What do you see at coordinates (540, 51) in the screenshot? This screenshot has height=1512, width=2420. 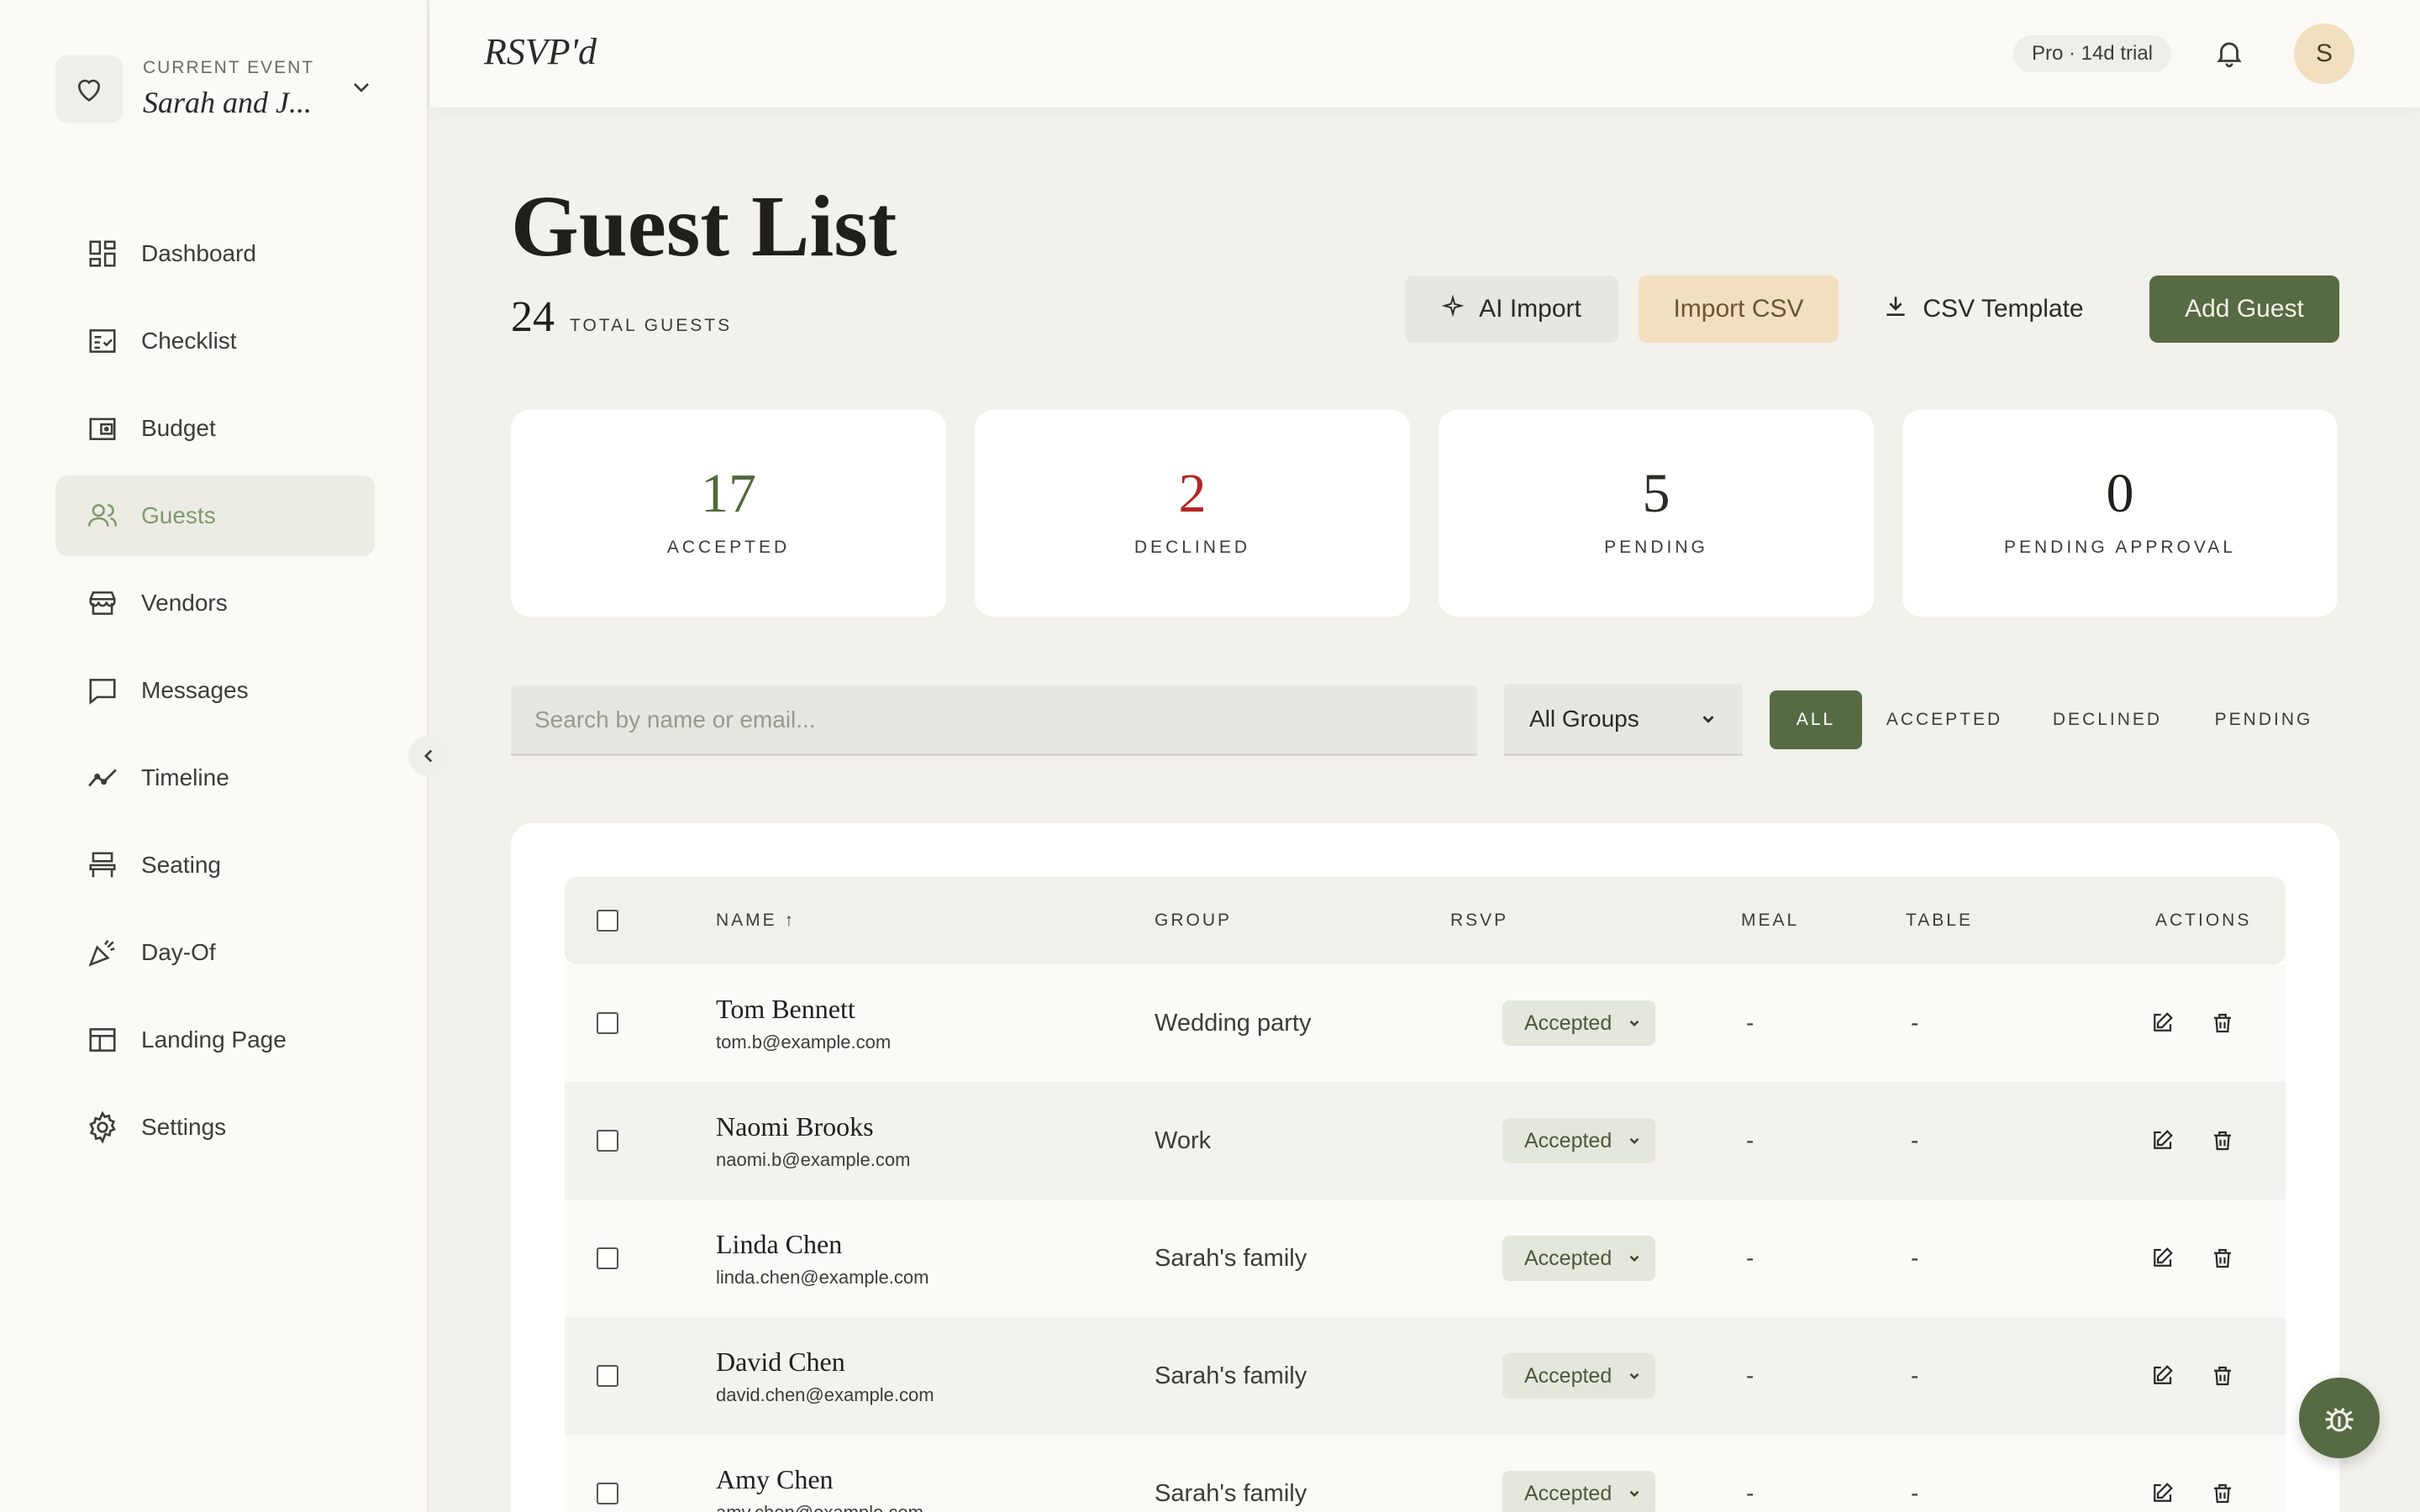 I see `brand-logo: RSVP'd` at bounding box center [540, 51].